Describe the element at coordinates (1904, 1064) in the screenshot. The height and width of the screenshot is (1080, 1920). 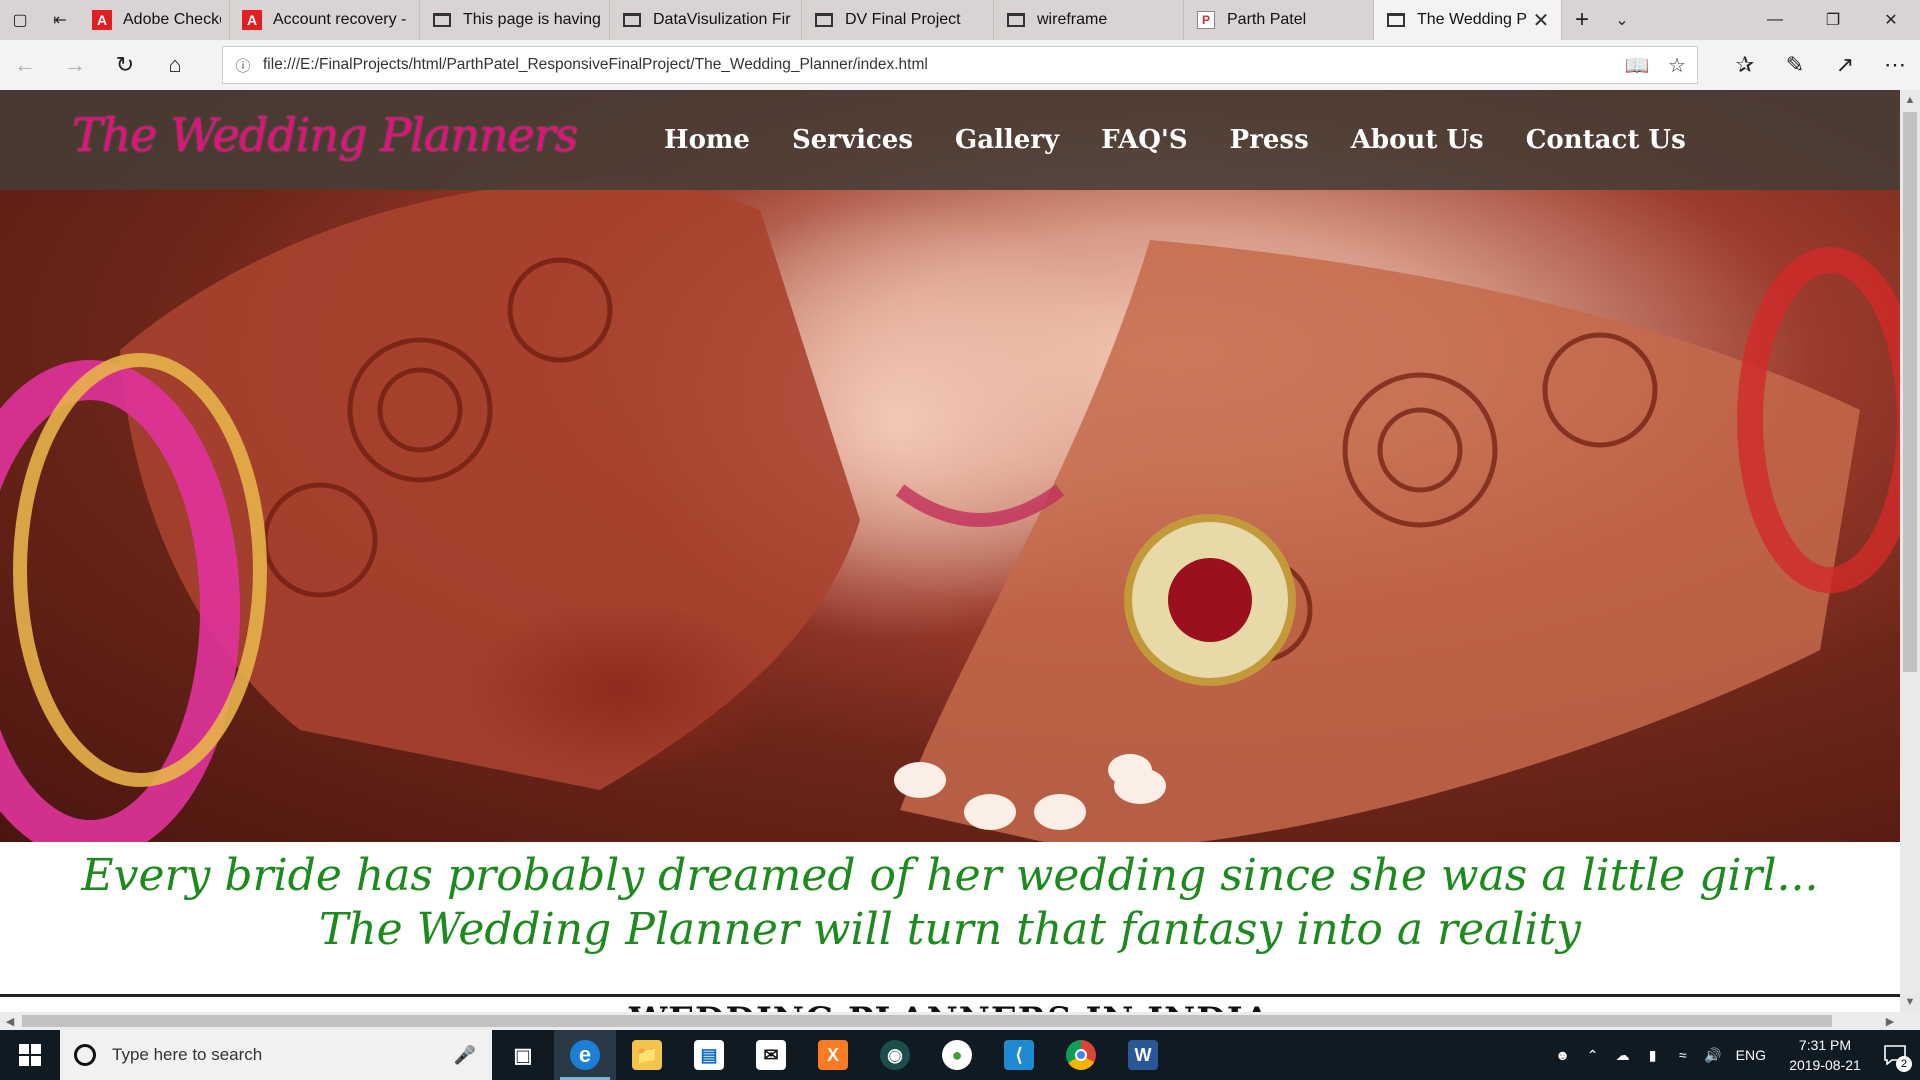
I see `notification-badge: 2` at that location.